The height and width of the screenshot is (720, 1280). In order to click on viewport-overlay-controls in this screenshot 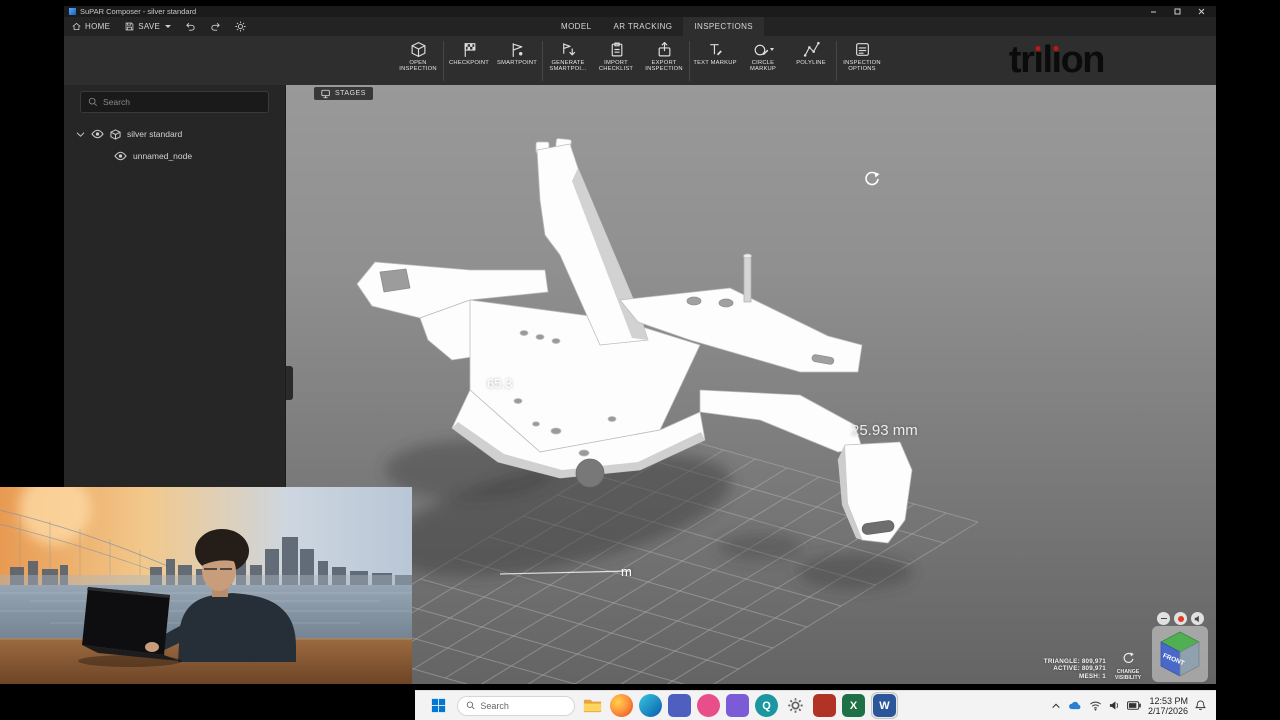, I will do `click(1180, 618)`.